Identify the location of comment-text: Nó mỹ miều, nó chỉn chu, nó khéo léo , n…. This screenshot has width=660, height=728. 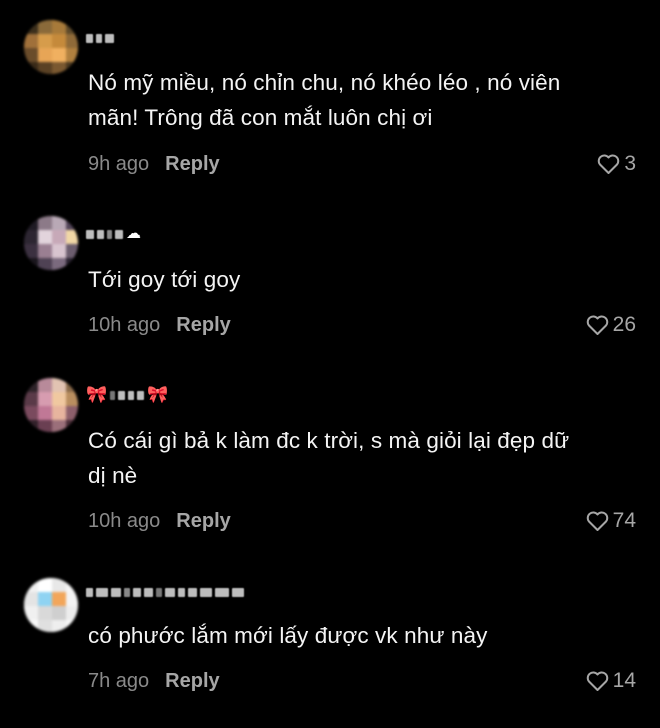
(360, 100).